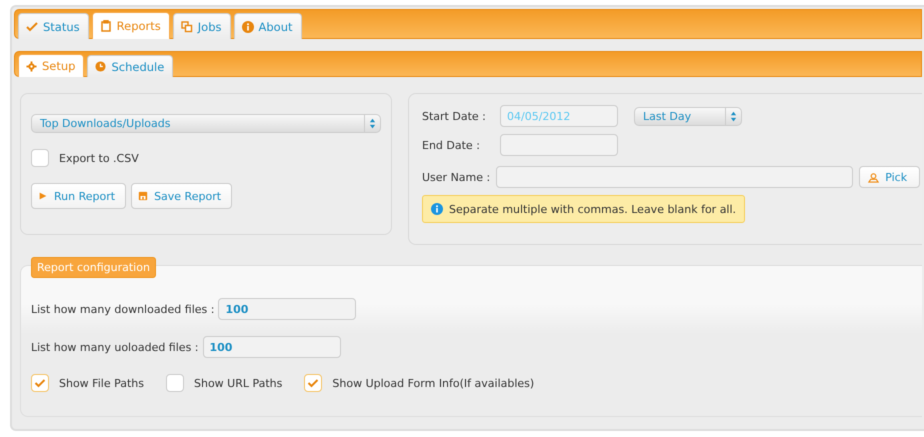 The image size is (924, 437). I want to click on save-icon, so click(143, 196).